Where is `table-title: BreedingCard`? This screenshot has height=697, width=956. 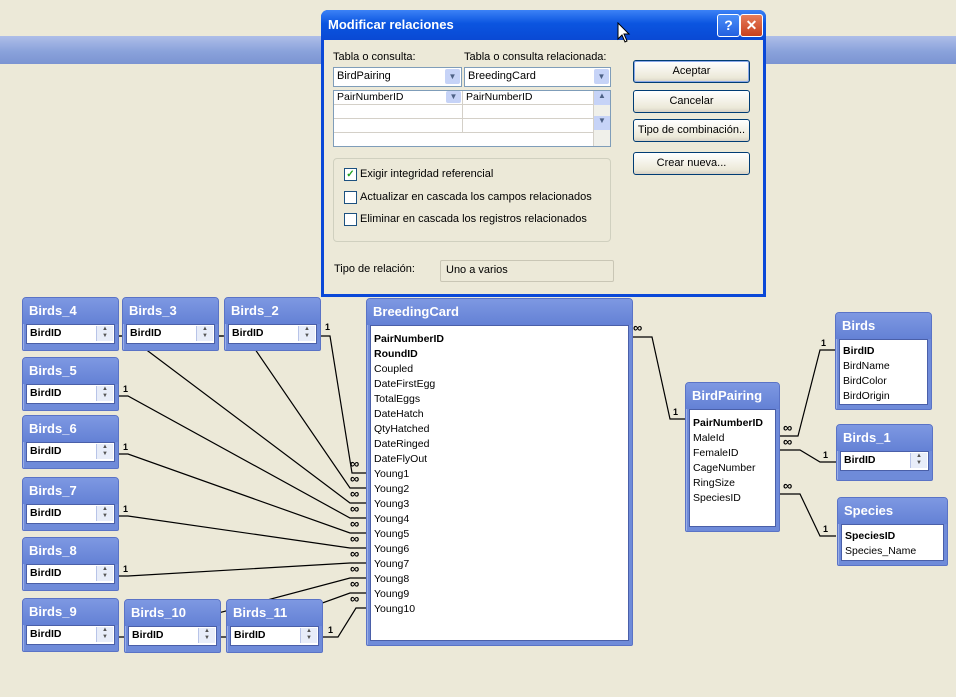
table-title: BreedingCard is located at coordinates (499, 312).